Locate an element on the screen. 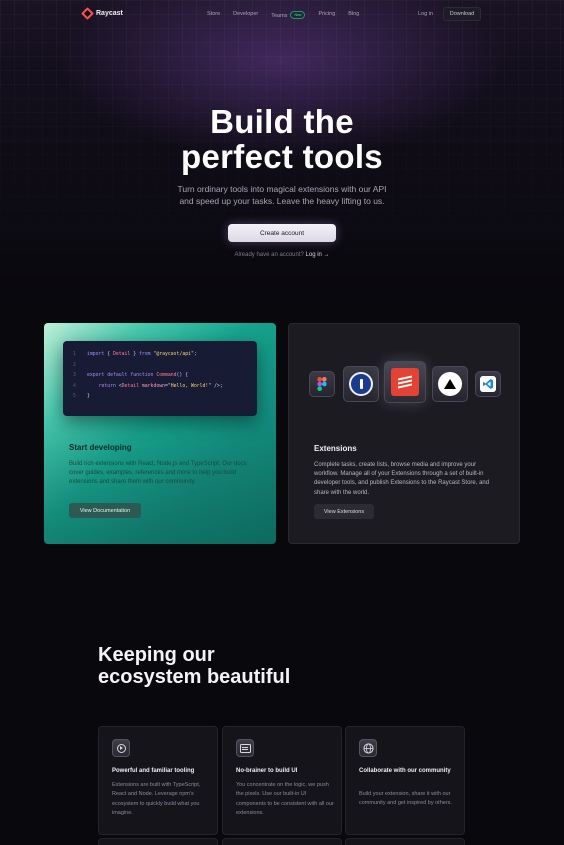 The image size is (564, 845). download-button: Download is located at coordinates (462, 14).